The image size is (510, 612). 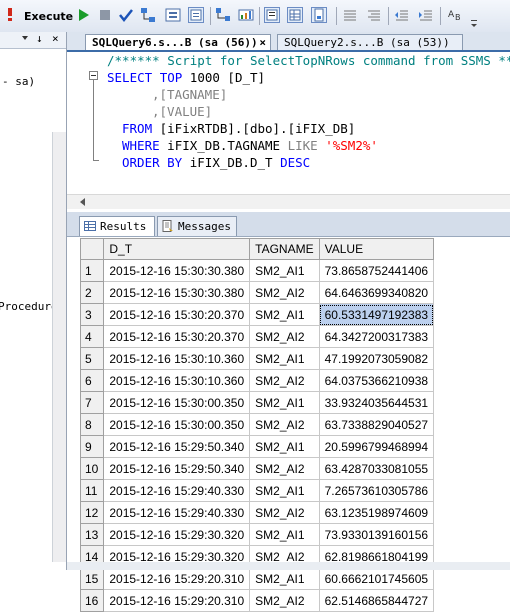 What do you see at coordinates (92, 380) in the screenshot?
I see `row-number: 6` at bounding box center [92, 380].